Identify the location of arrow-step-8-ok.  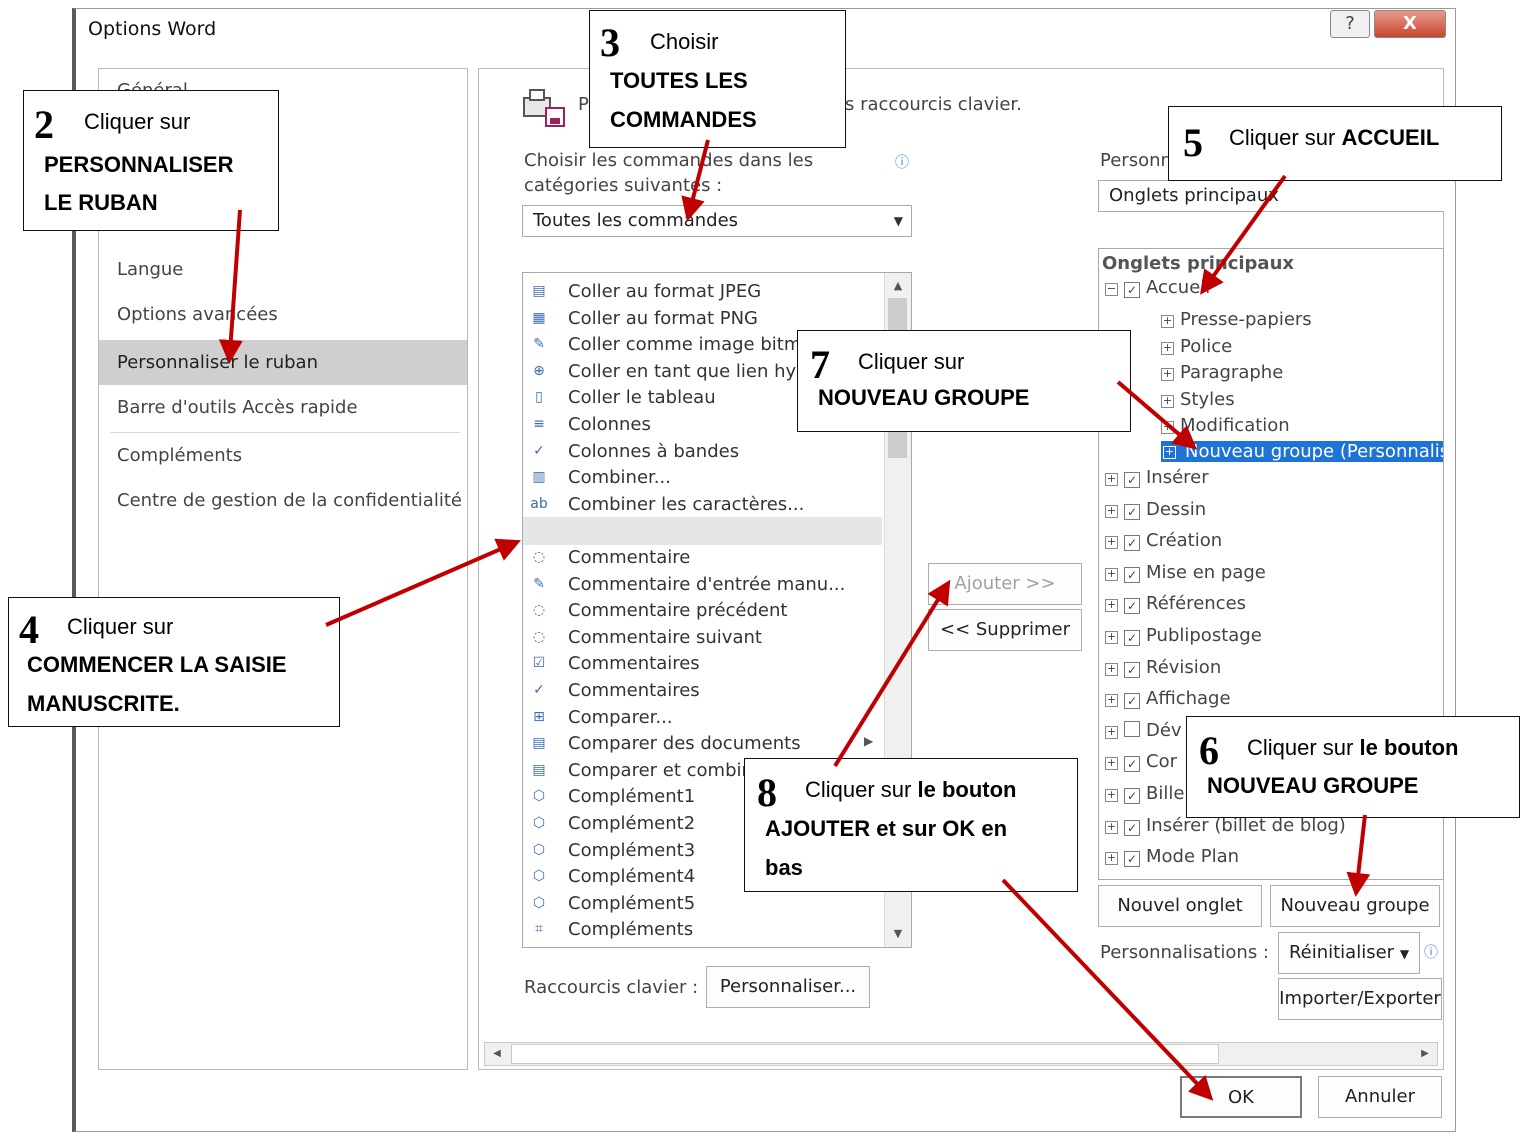
(1107, 989).